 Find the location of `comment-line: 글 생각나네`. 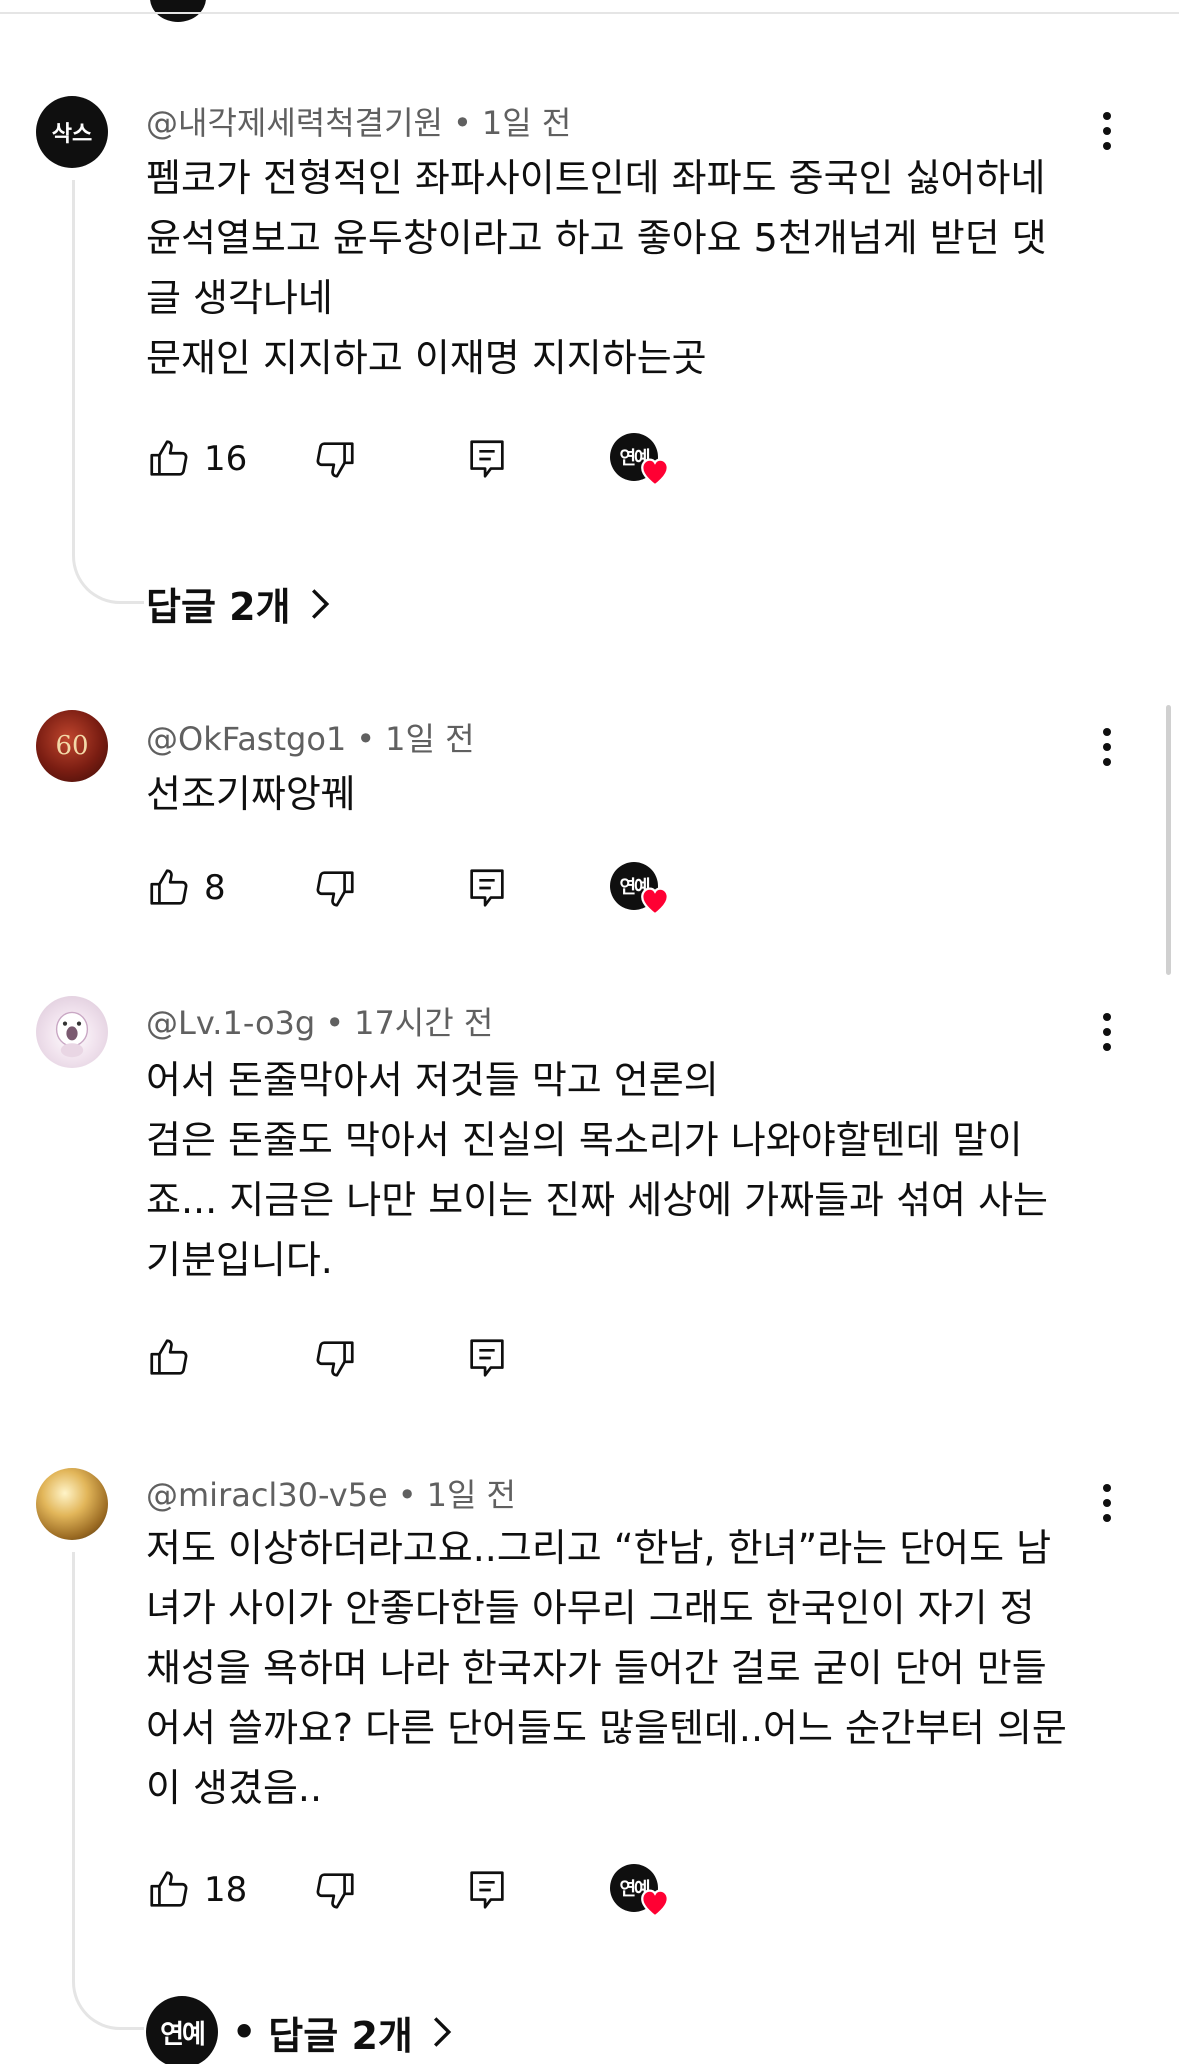

comment-line: 글 생각나네 is located at coordinates (239, 298).